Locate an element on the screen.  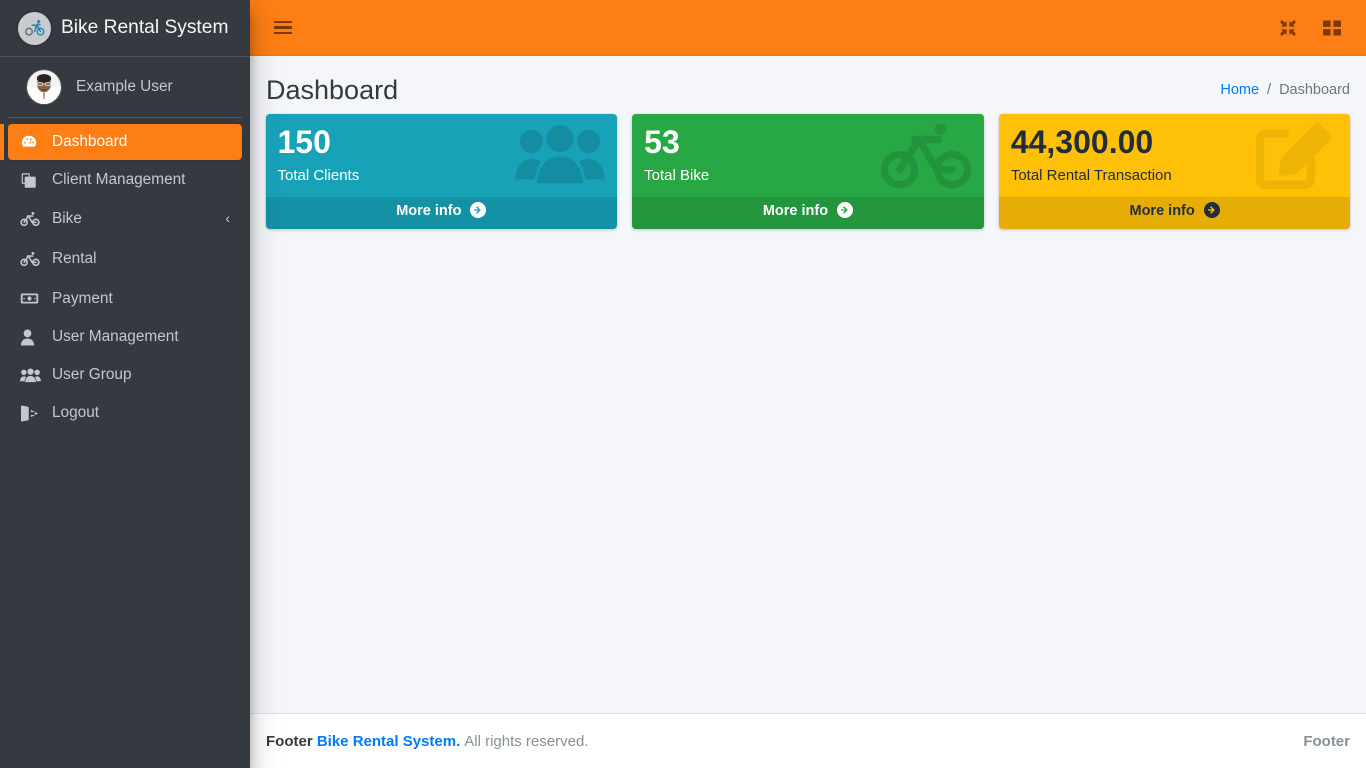
brand-link: Bike Rental System is located at coordinates (125, 28).